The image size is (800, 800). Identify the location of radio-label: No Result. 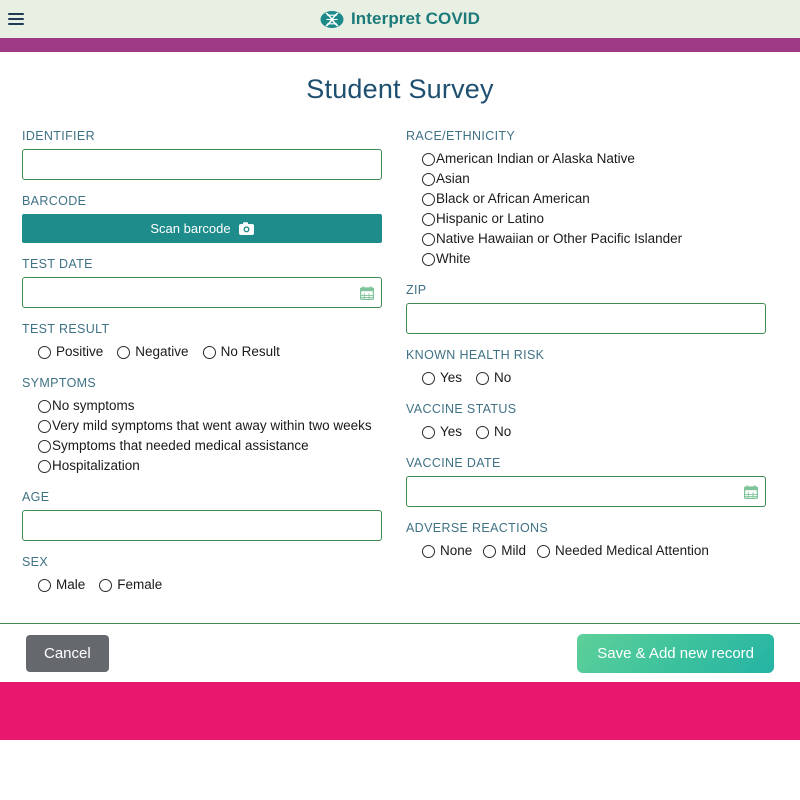
(250, 351).